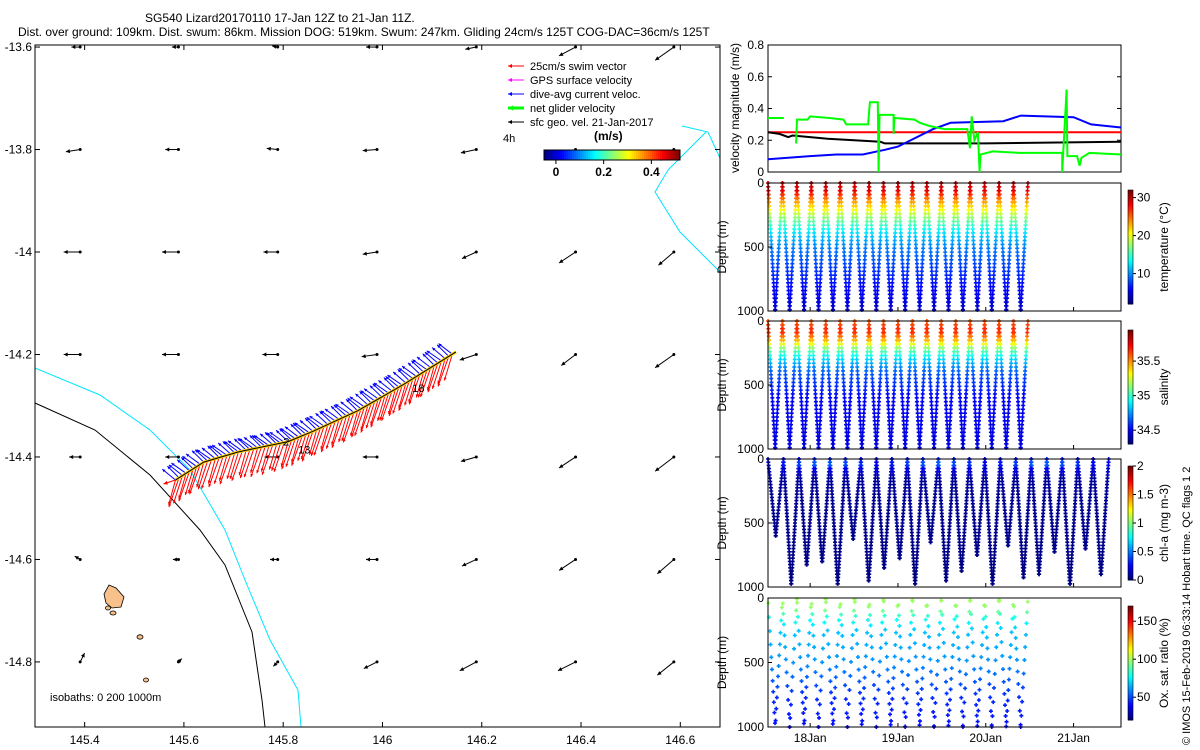 This screenshot has height=750, width=1200. What do you see at coordinates (509, 139) in the screenshot?
I see `interval-label: 4h` at bounding box center [509, 139].